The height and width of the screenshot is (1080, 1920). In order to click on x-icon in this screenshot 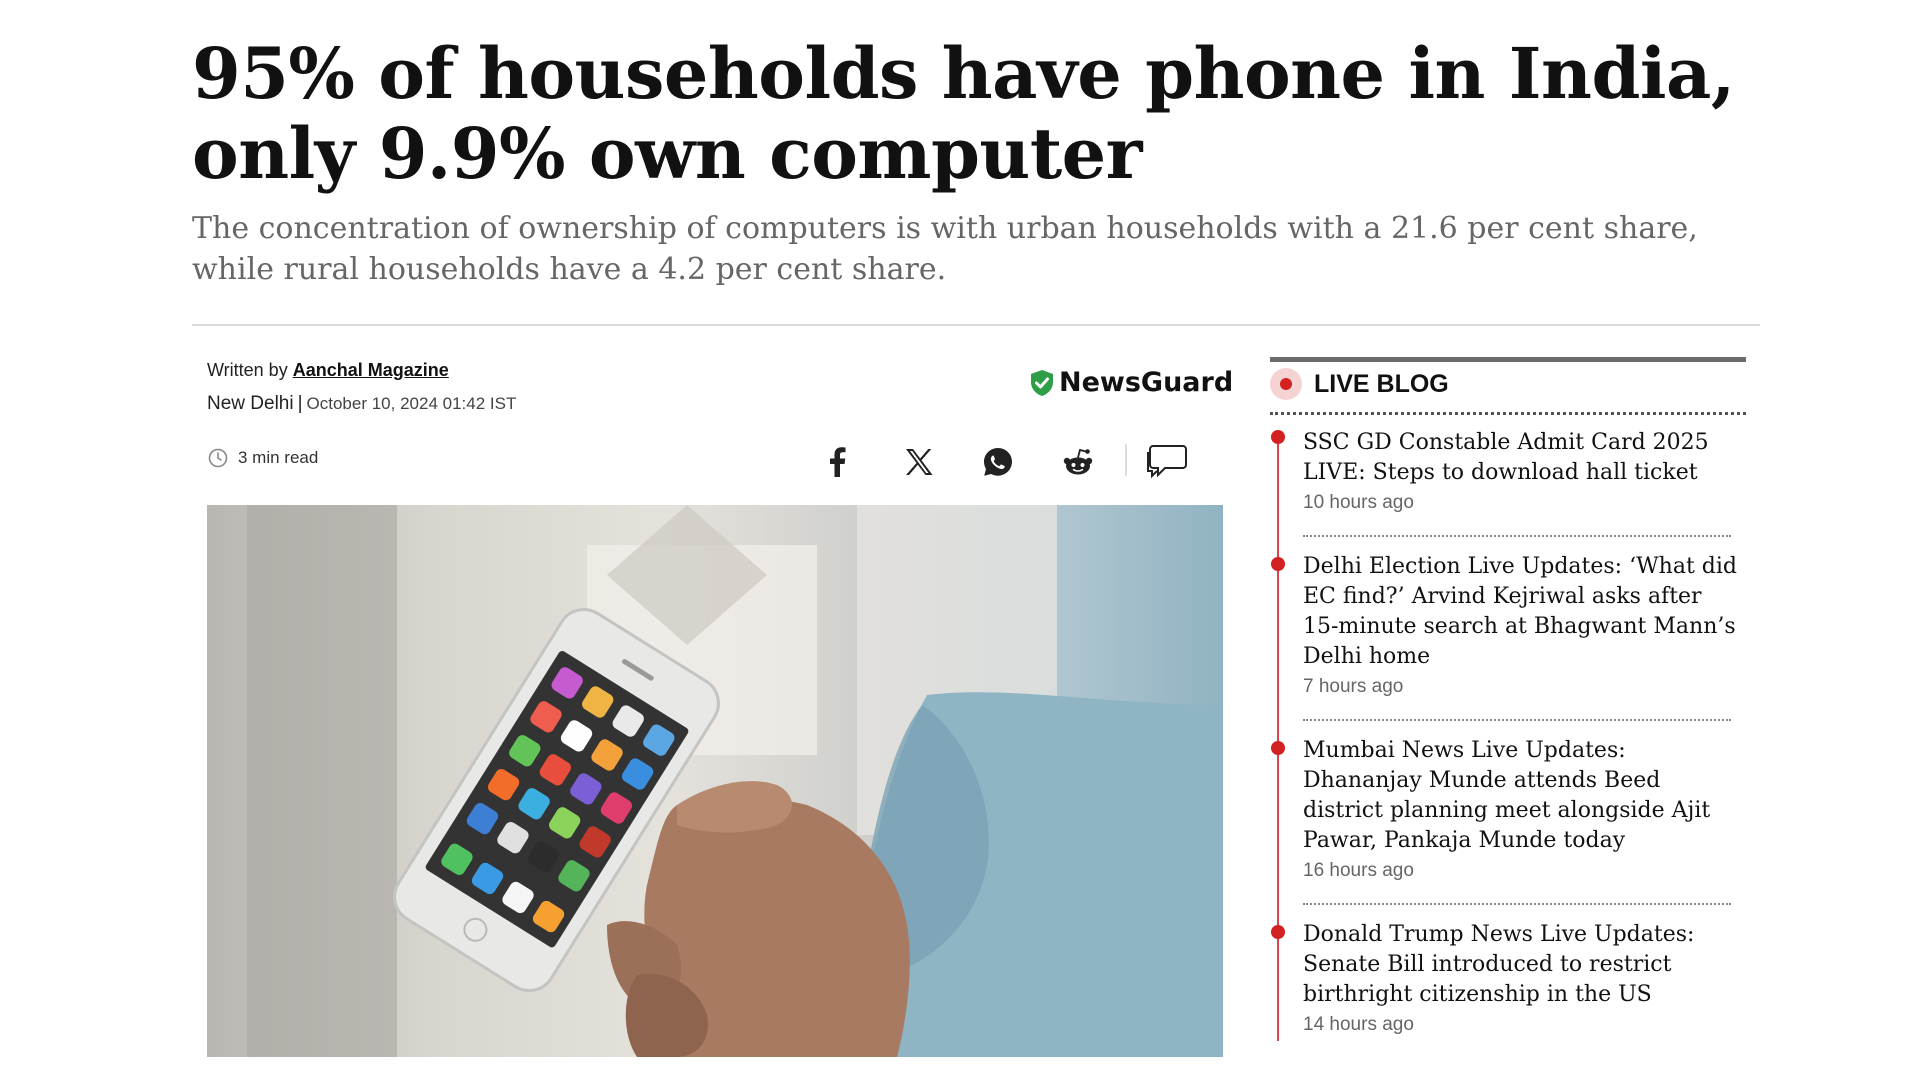, I will do `click(919, 462)`.